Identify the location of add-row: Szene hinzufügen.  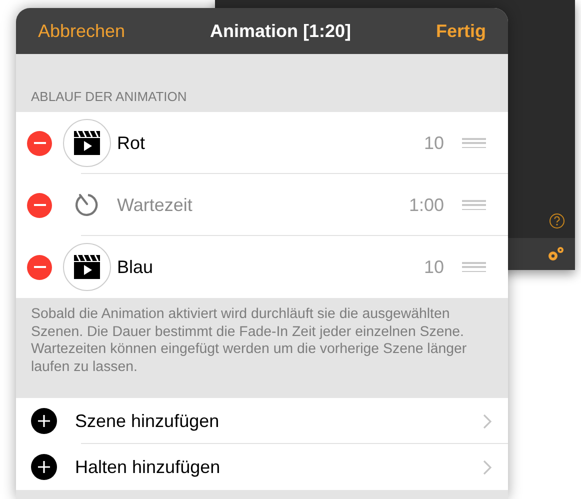
(262, 421).